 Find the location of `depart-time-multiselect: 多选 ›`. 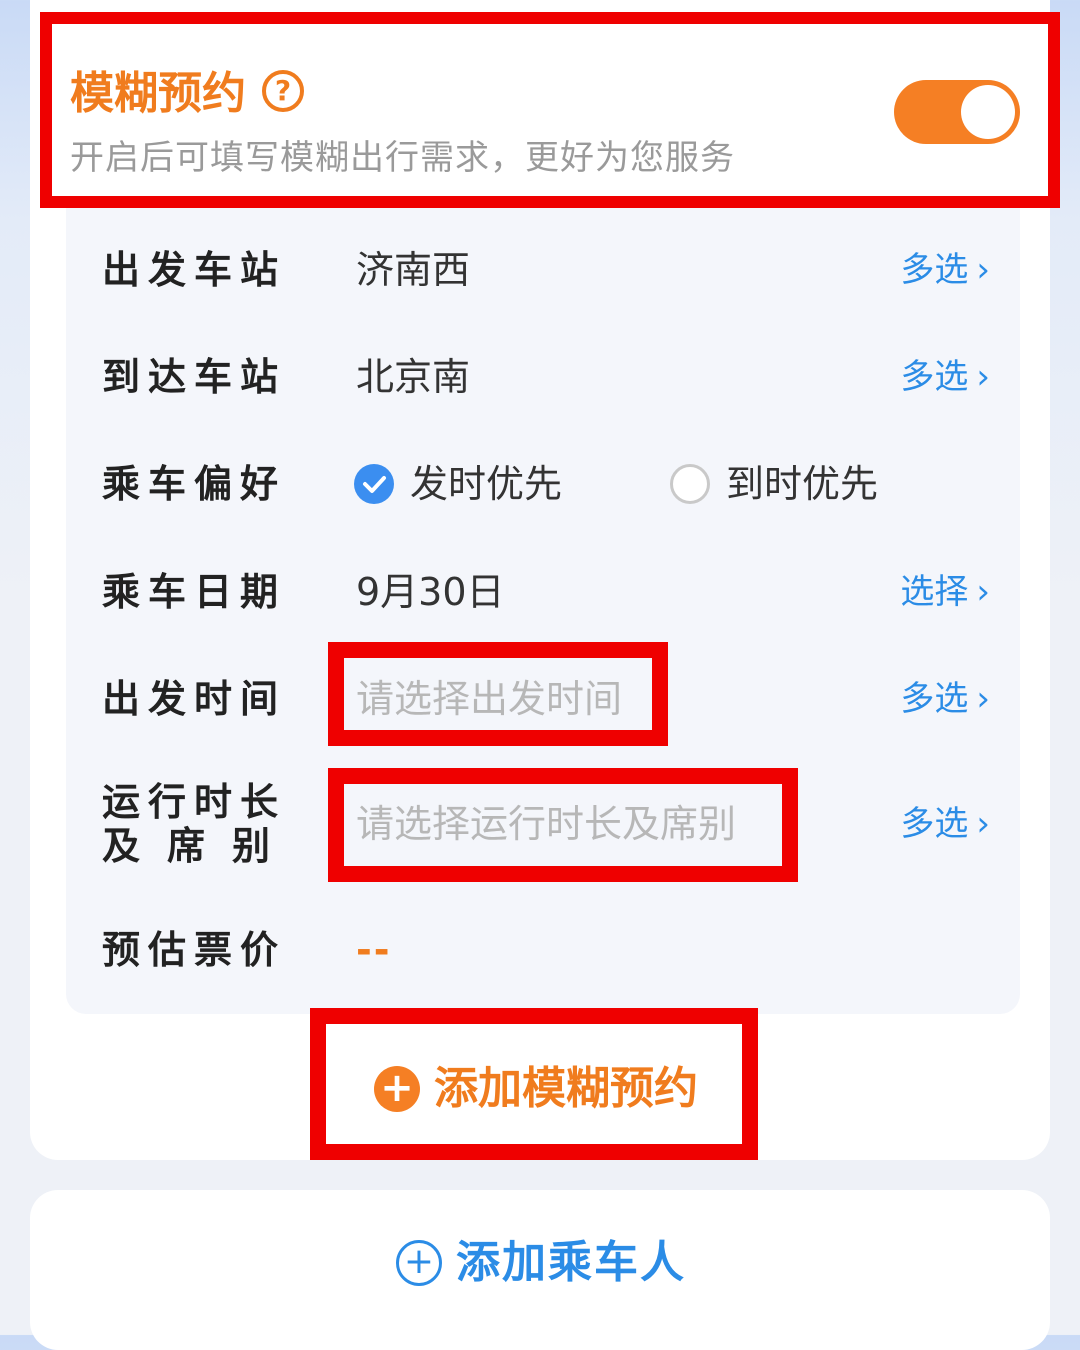

depart-time-multiselect: 多选 › is located at coordinates (945, 699).